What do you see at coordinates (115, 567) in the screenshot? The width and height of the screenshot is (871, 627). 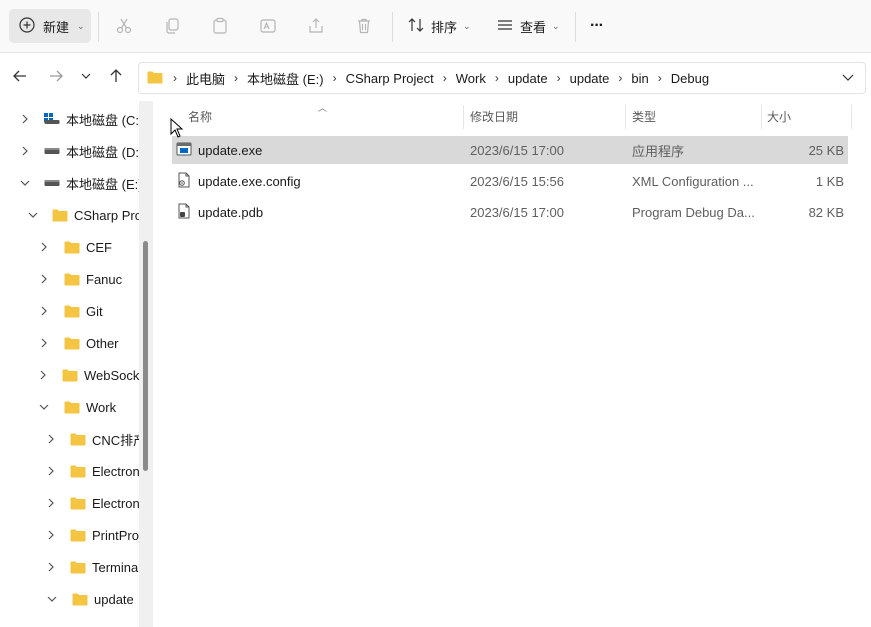 I see `sidebar-item-label: Terminal` at bounding box center [115, 567].